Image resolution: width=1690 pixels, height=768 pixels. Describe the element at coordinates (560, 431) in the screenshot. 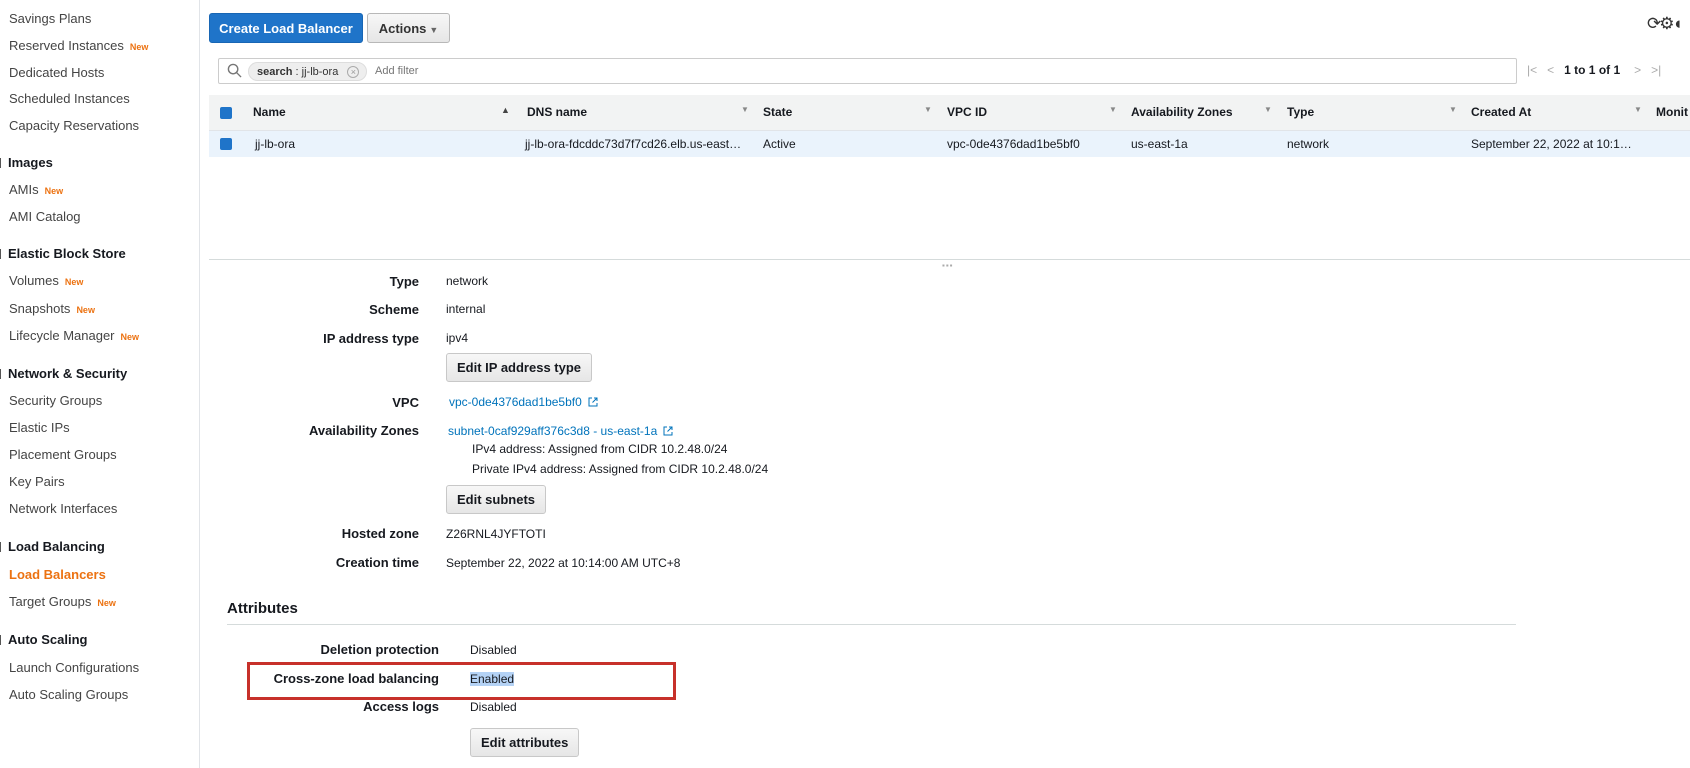

I see `subnet-link: subnet-0caf929aff376c3d8 - us-east-1a` at that location.